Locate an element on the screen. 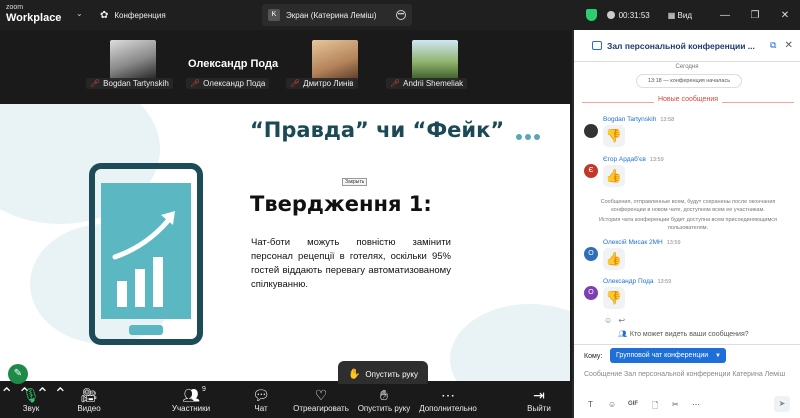 This screenshot has height=418, width=800. file-icon: 🗋 is located at coordinates (655, 407).